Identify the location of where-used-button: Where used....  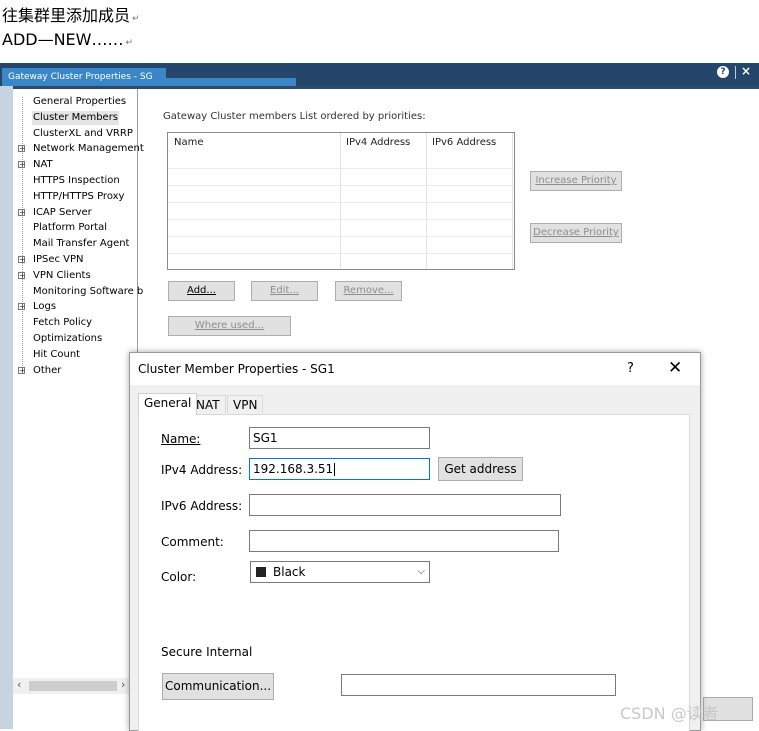
(229, 326).